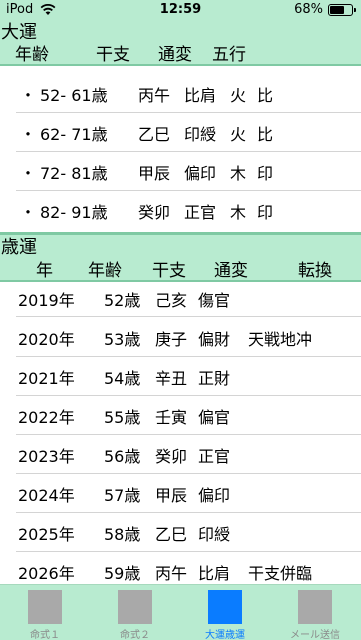 This screenshot has height=640, width=361. I want to click on saiun-tsuhen: 傷官, so click(214, 300).